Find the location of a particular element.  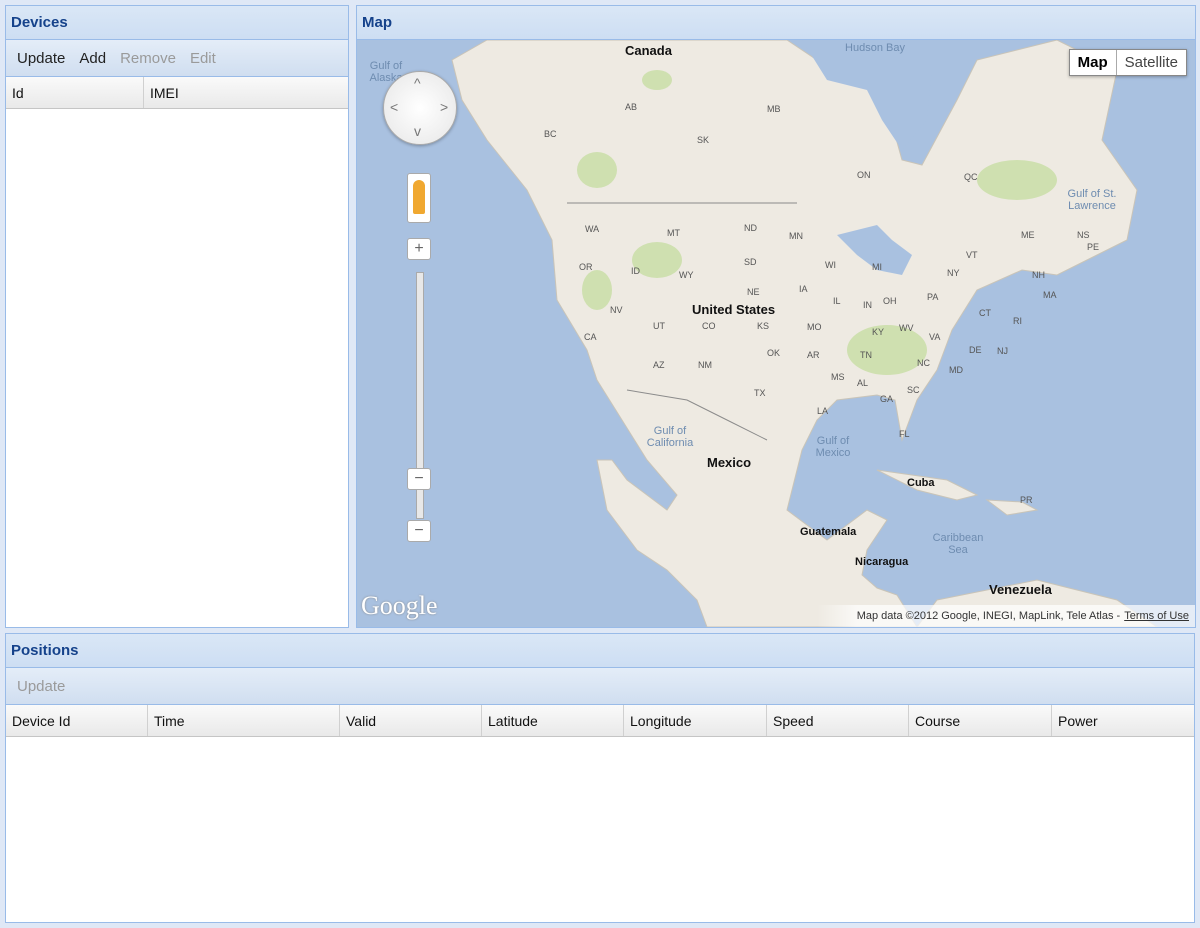

column-header-imei: IMEI is located at coordinates (246, 92).